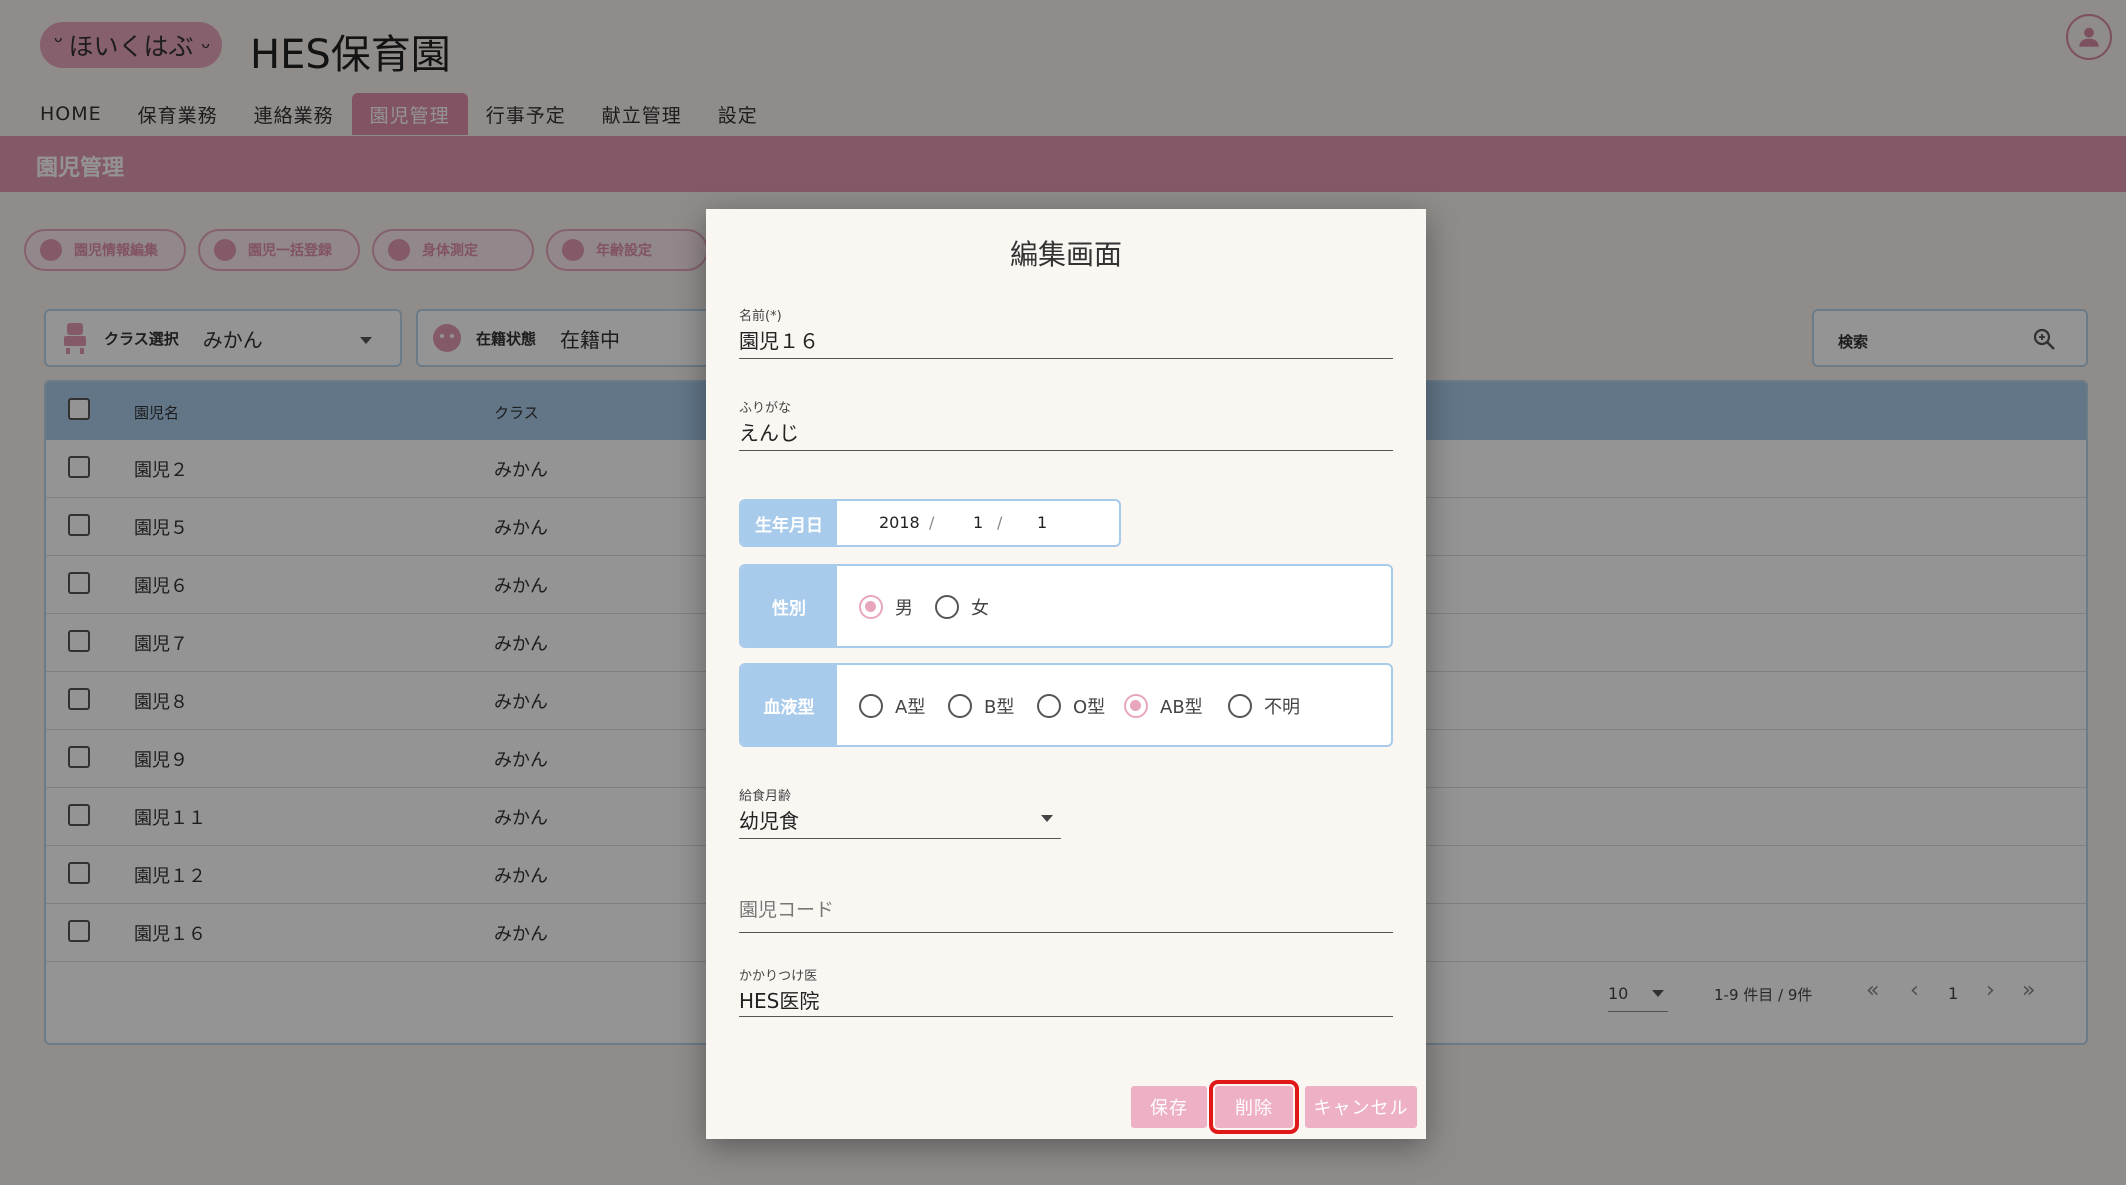 The width and height of the screenshot is (2126, 1185). Describe the element at coordinates (1254, 1107) in the screenshot. I see `delete-button: 削除` at that location.